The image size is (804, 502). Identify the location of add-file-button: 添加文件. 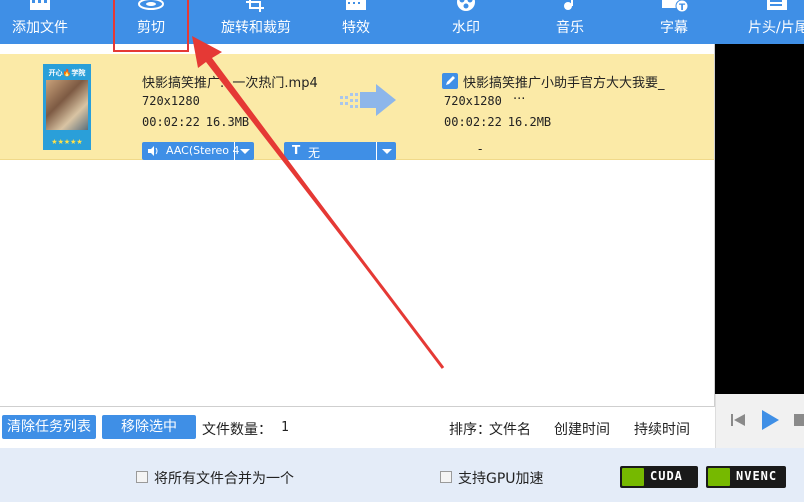
(40, 22).